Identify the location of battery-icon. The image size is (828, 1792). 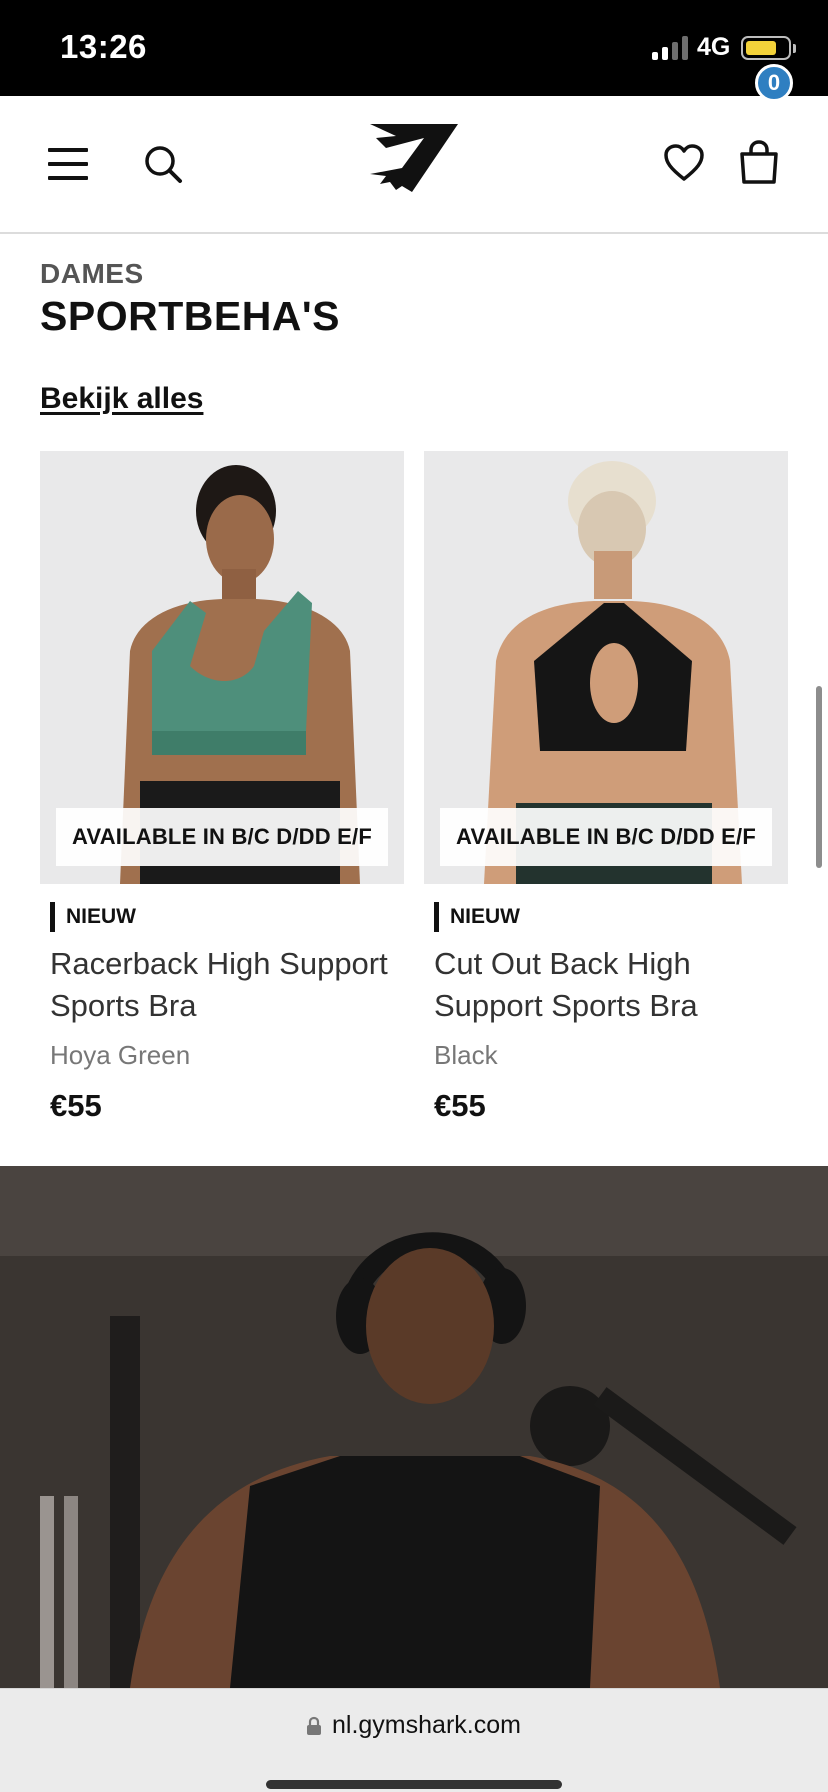
(766, 48).